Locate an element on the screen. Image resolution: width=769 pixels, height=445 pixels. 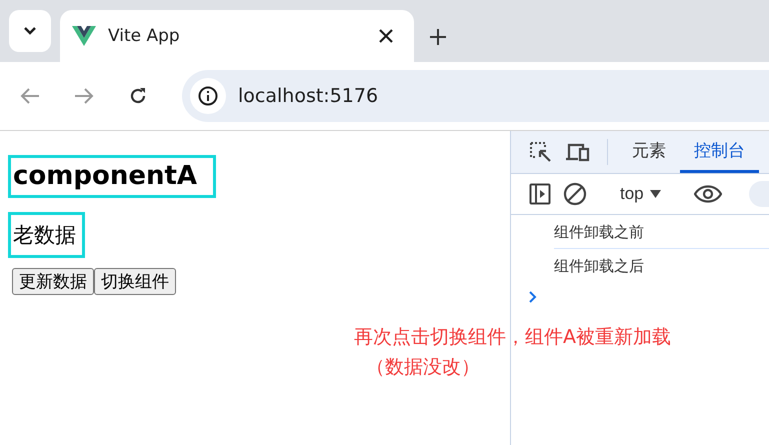
chevron-right-icon is located at coordinates (533, 297).